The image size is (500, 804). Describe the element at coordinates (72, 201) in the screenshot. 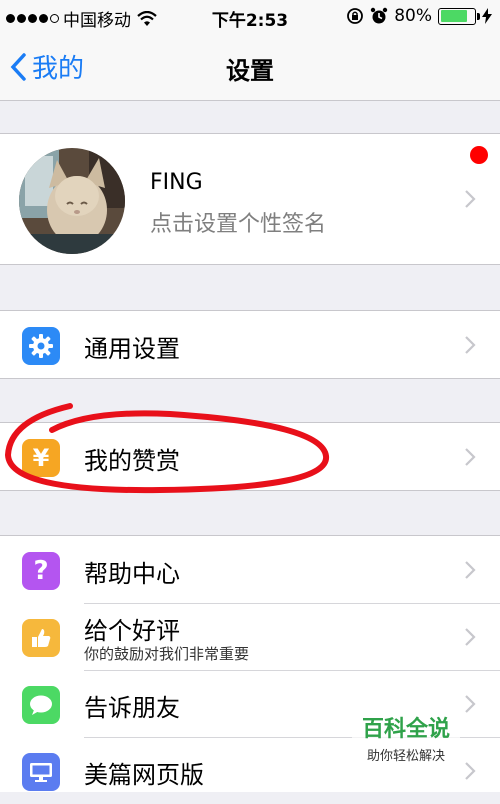

I see `avatar` at that location.